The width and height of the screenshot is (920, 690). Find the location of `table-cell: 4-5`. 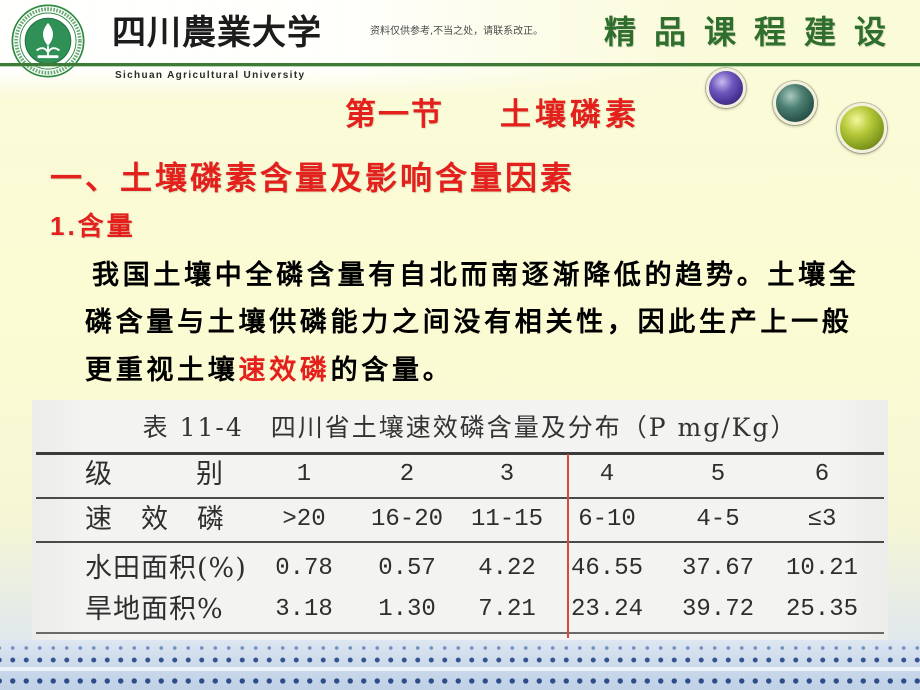

table-cell: 4-5 is located at coordinates (718, 519).